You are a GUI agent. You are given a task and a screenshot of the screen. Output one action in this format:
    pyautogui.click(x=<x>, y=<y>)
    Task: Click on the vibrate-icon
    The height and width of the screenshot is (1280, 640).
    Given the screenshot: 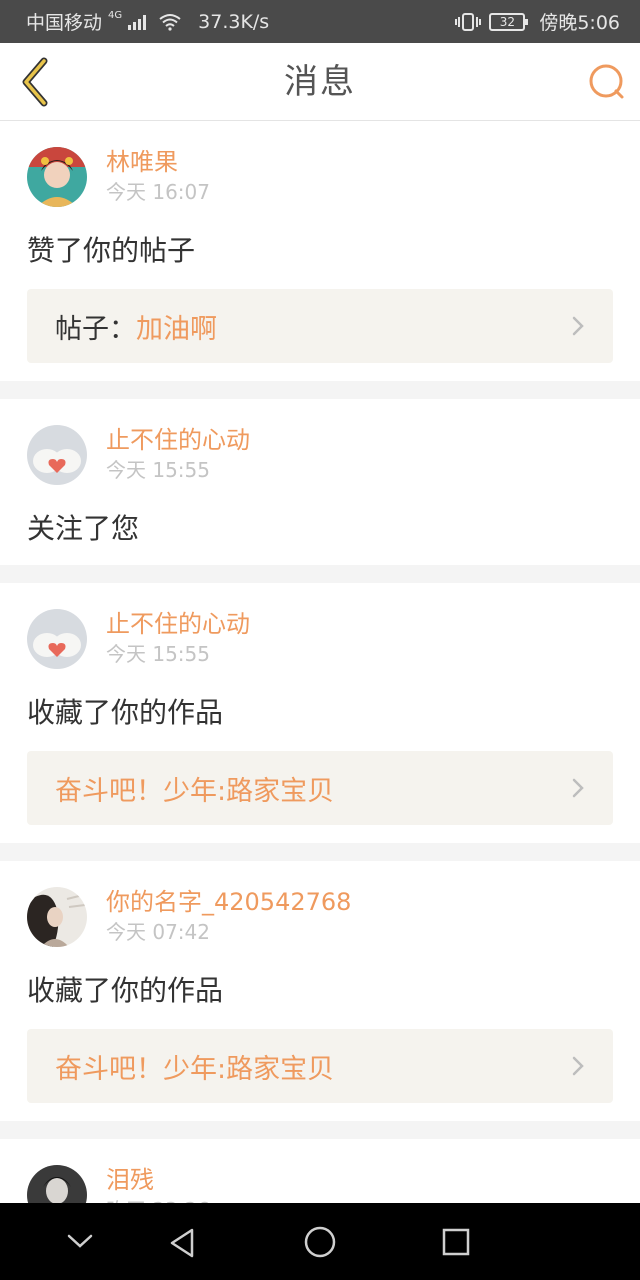 What is the action you would take?
    pyautogui.click(x=468, y=21)
    